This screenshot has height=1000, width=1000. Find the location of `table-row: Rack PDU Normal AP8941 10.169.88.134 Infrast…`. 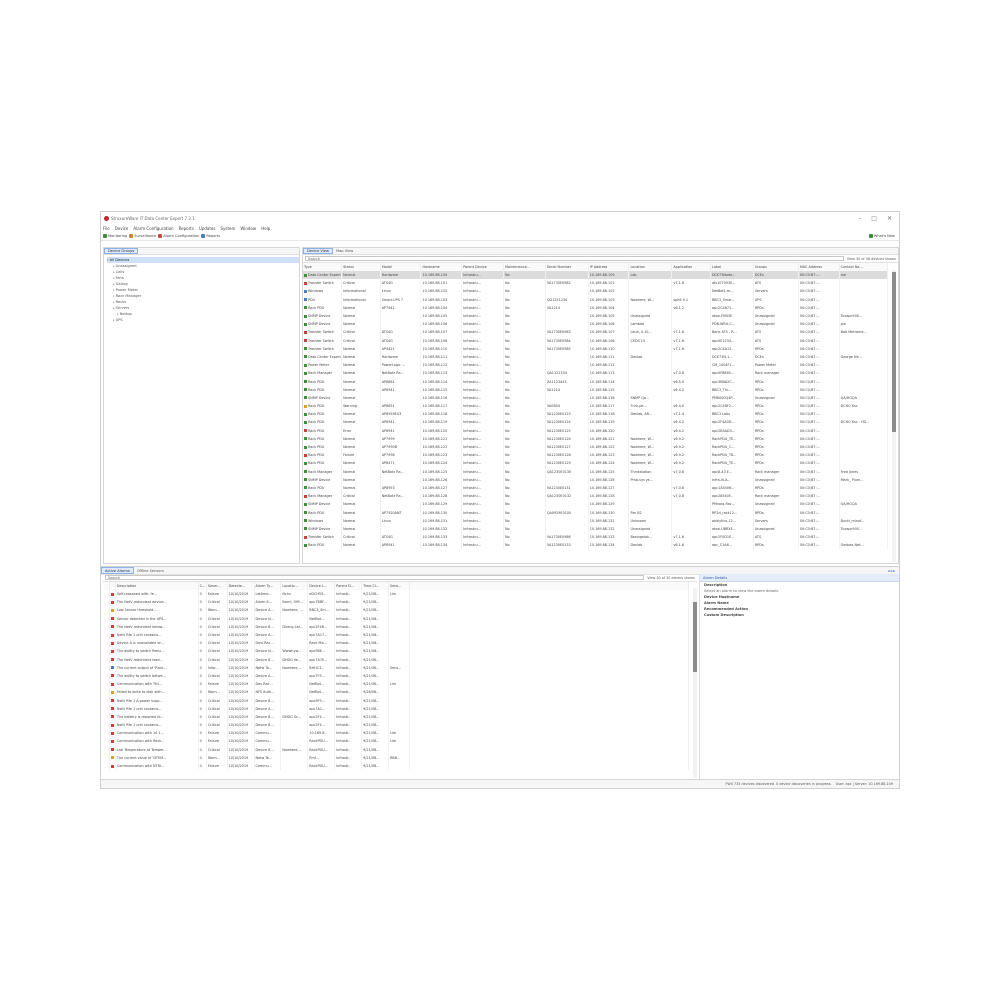

table-row: Rack PDU Normal AP8941 10.169.88.134 Infrast… is located at coordinates (596, 545).